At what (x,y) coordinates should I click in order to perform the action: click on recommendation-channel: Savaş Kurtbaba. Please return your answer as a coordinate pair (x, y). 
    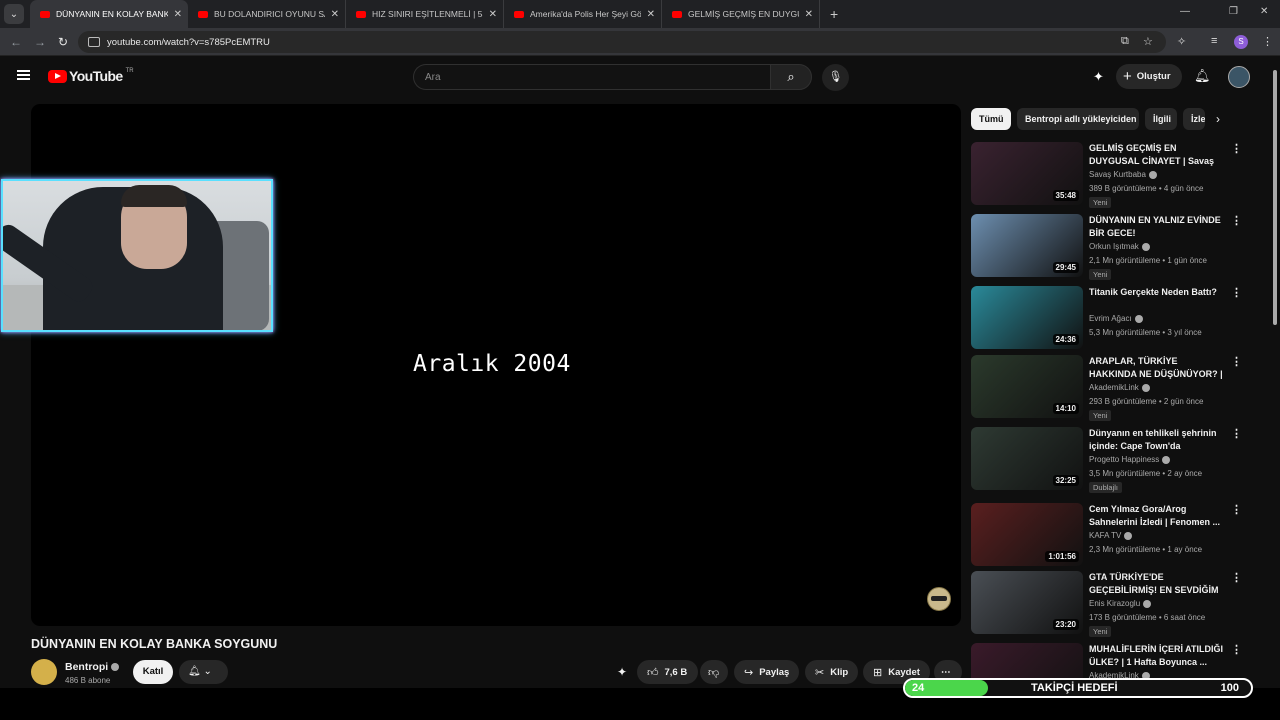
    Looking at the image, I should click on (1123, 174).